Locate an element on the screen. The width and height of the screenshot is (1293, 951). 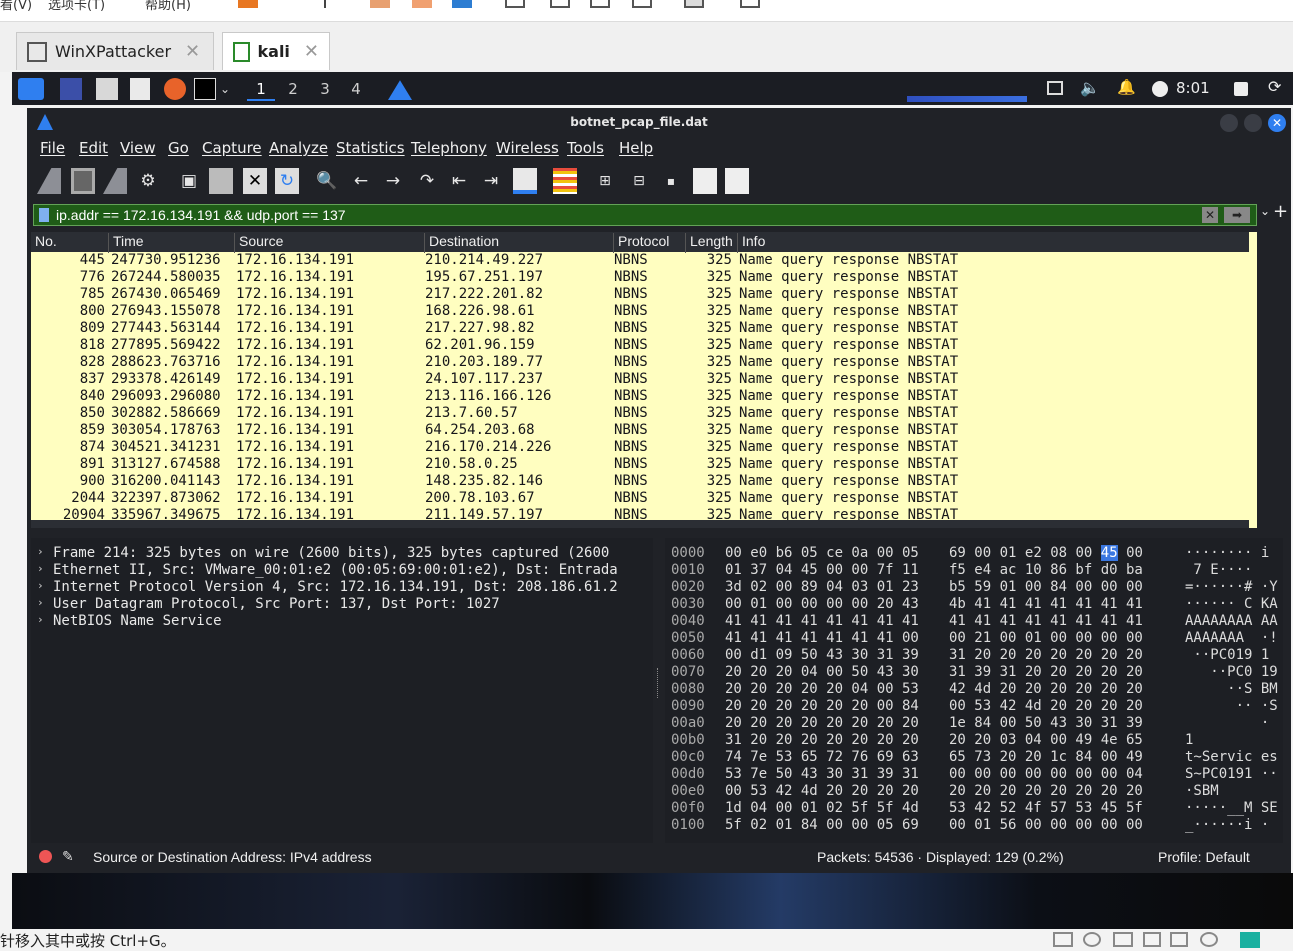
view-console-icon is located at coordinates (515, 4).